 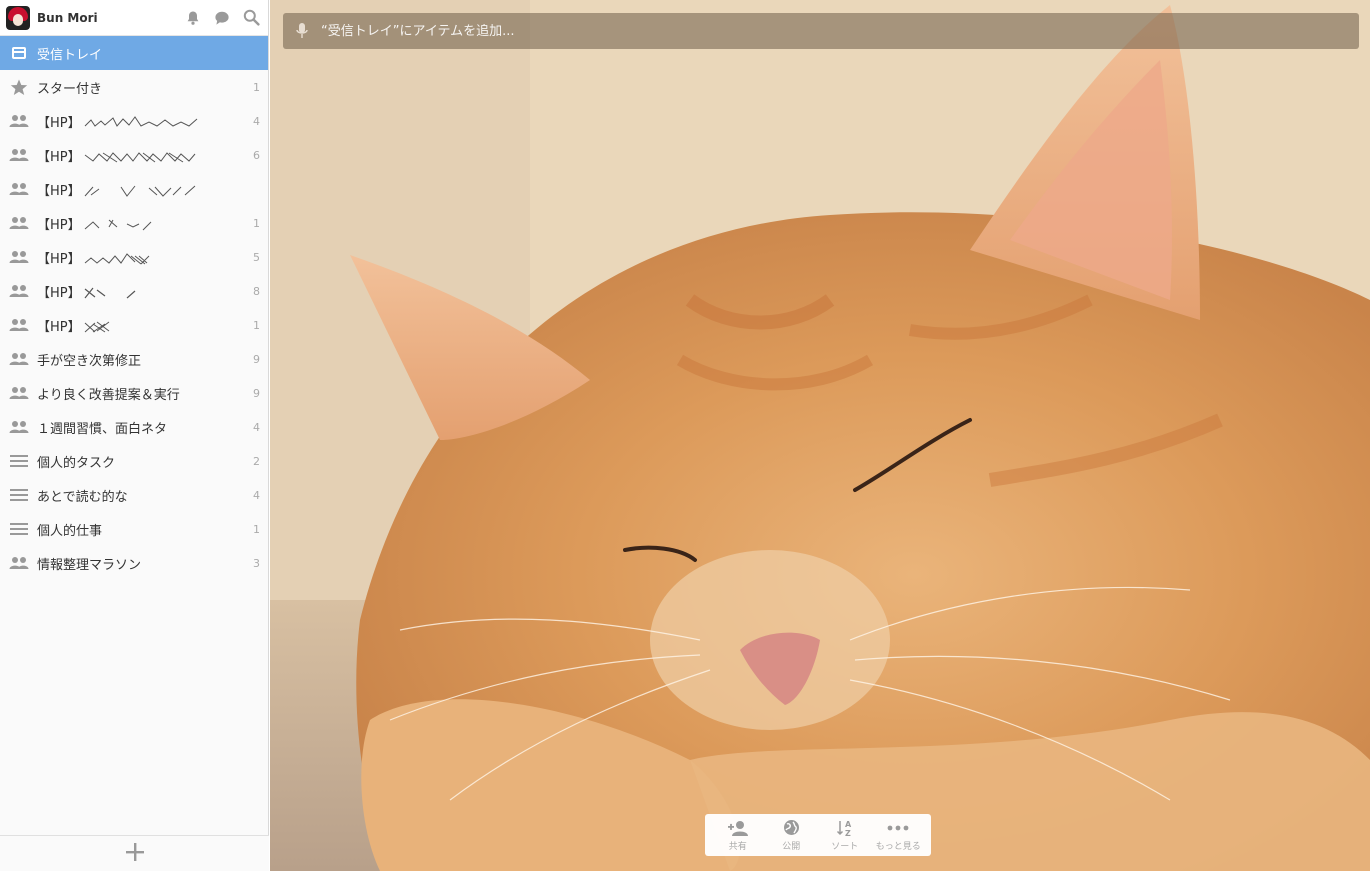 I want to click on sidebar-header: Bun Mori, so click(x=134, y=18).